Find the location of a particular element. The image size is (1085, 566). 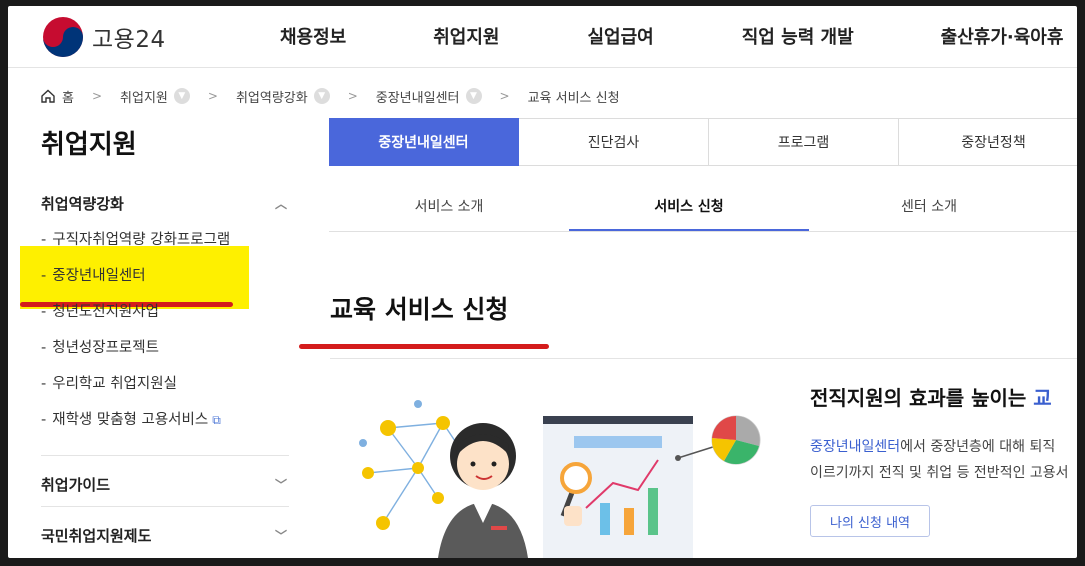

nav-vocational-training: 직업 능력 개발 is located at coordinates (798, 36).